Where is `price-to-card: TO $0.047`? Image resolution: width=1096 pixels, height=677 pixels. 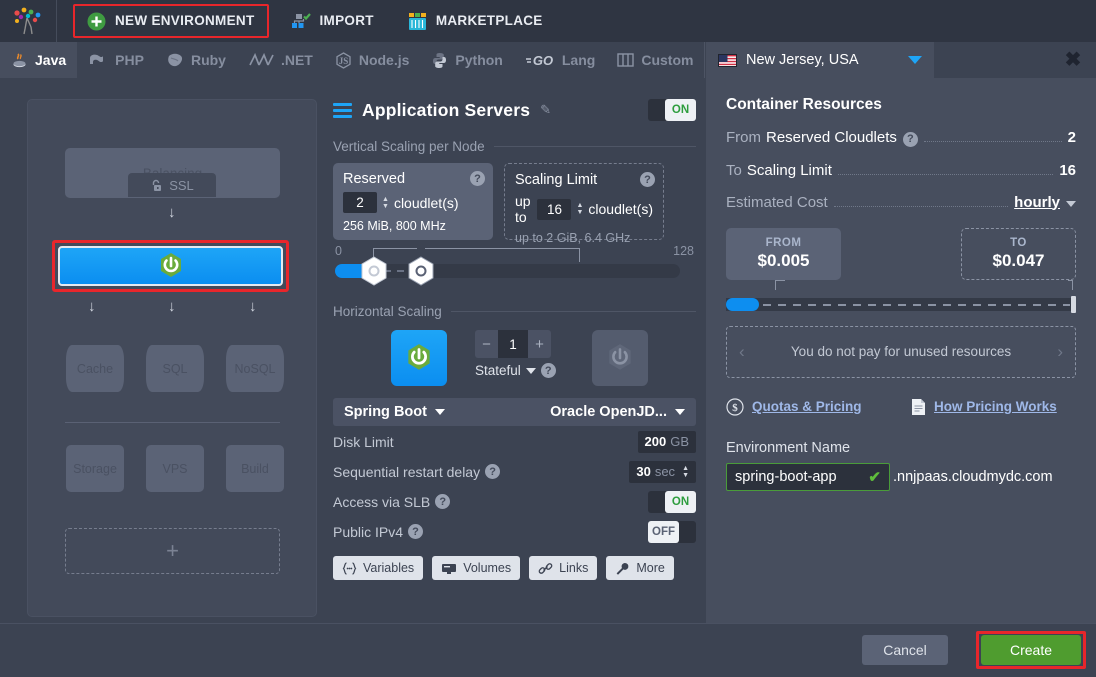 price-to-card: TO $0.047 is located at coordinates (1018, 253).